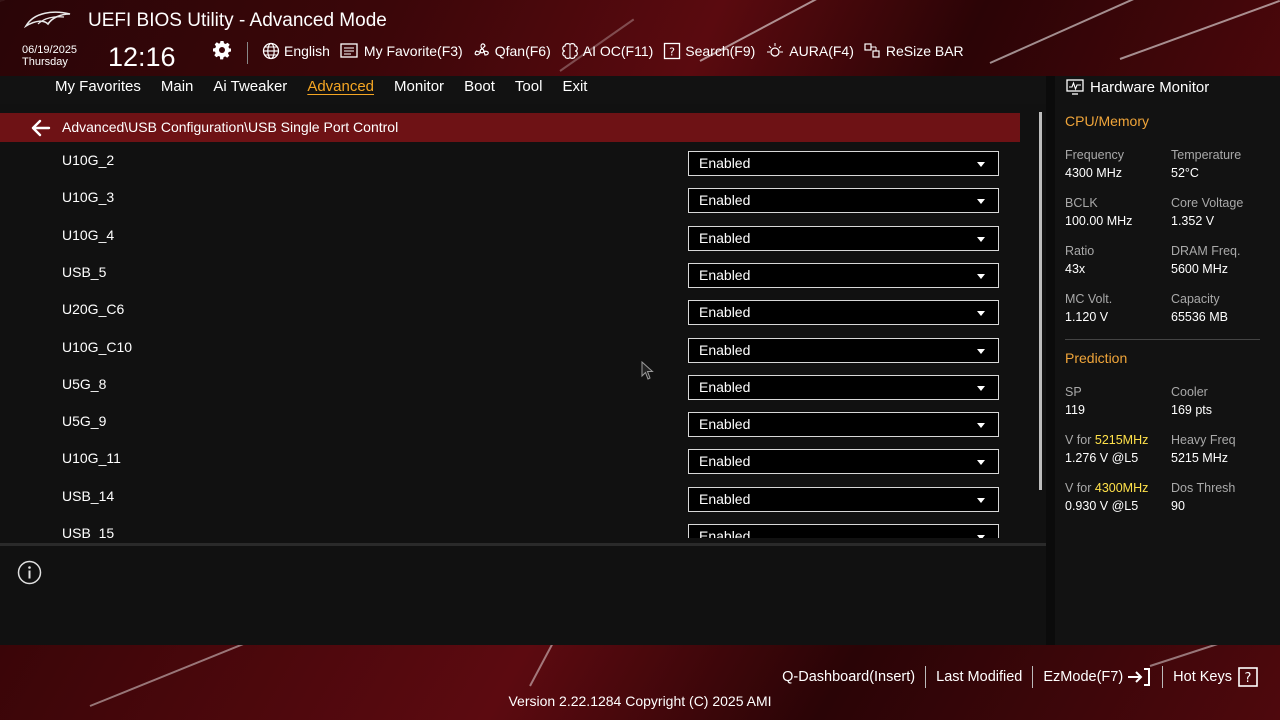 This screenshot has width=1280, height=720. I want to click on hot-keys-button: Hot Keys ?, so click(1215, 677).